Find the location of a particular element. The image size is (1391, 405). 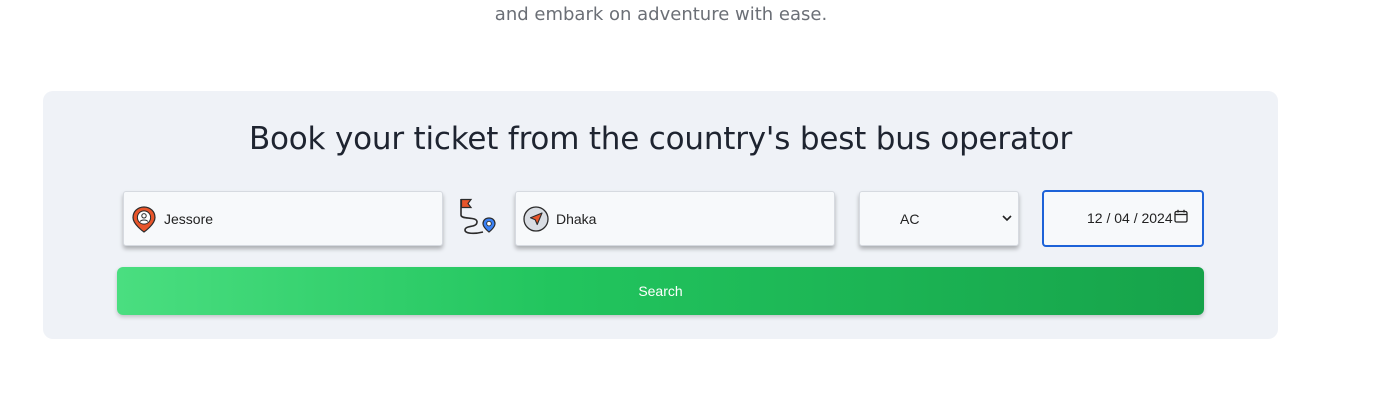

travel-date-input: 12 / 04 / 2024 is located at coordinates (1123, 218).